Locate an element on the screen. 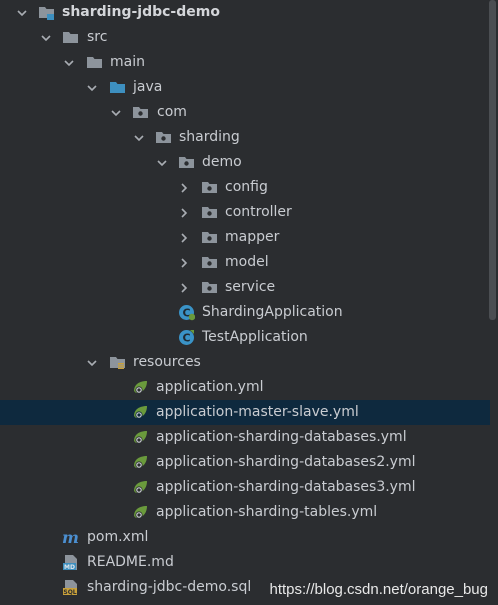  tree-node-class: C ShardingApplication is located at coordinates (245, 312).